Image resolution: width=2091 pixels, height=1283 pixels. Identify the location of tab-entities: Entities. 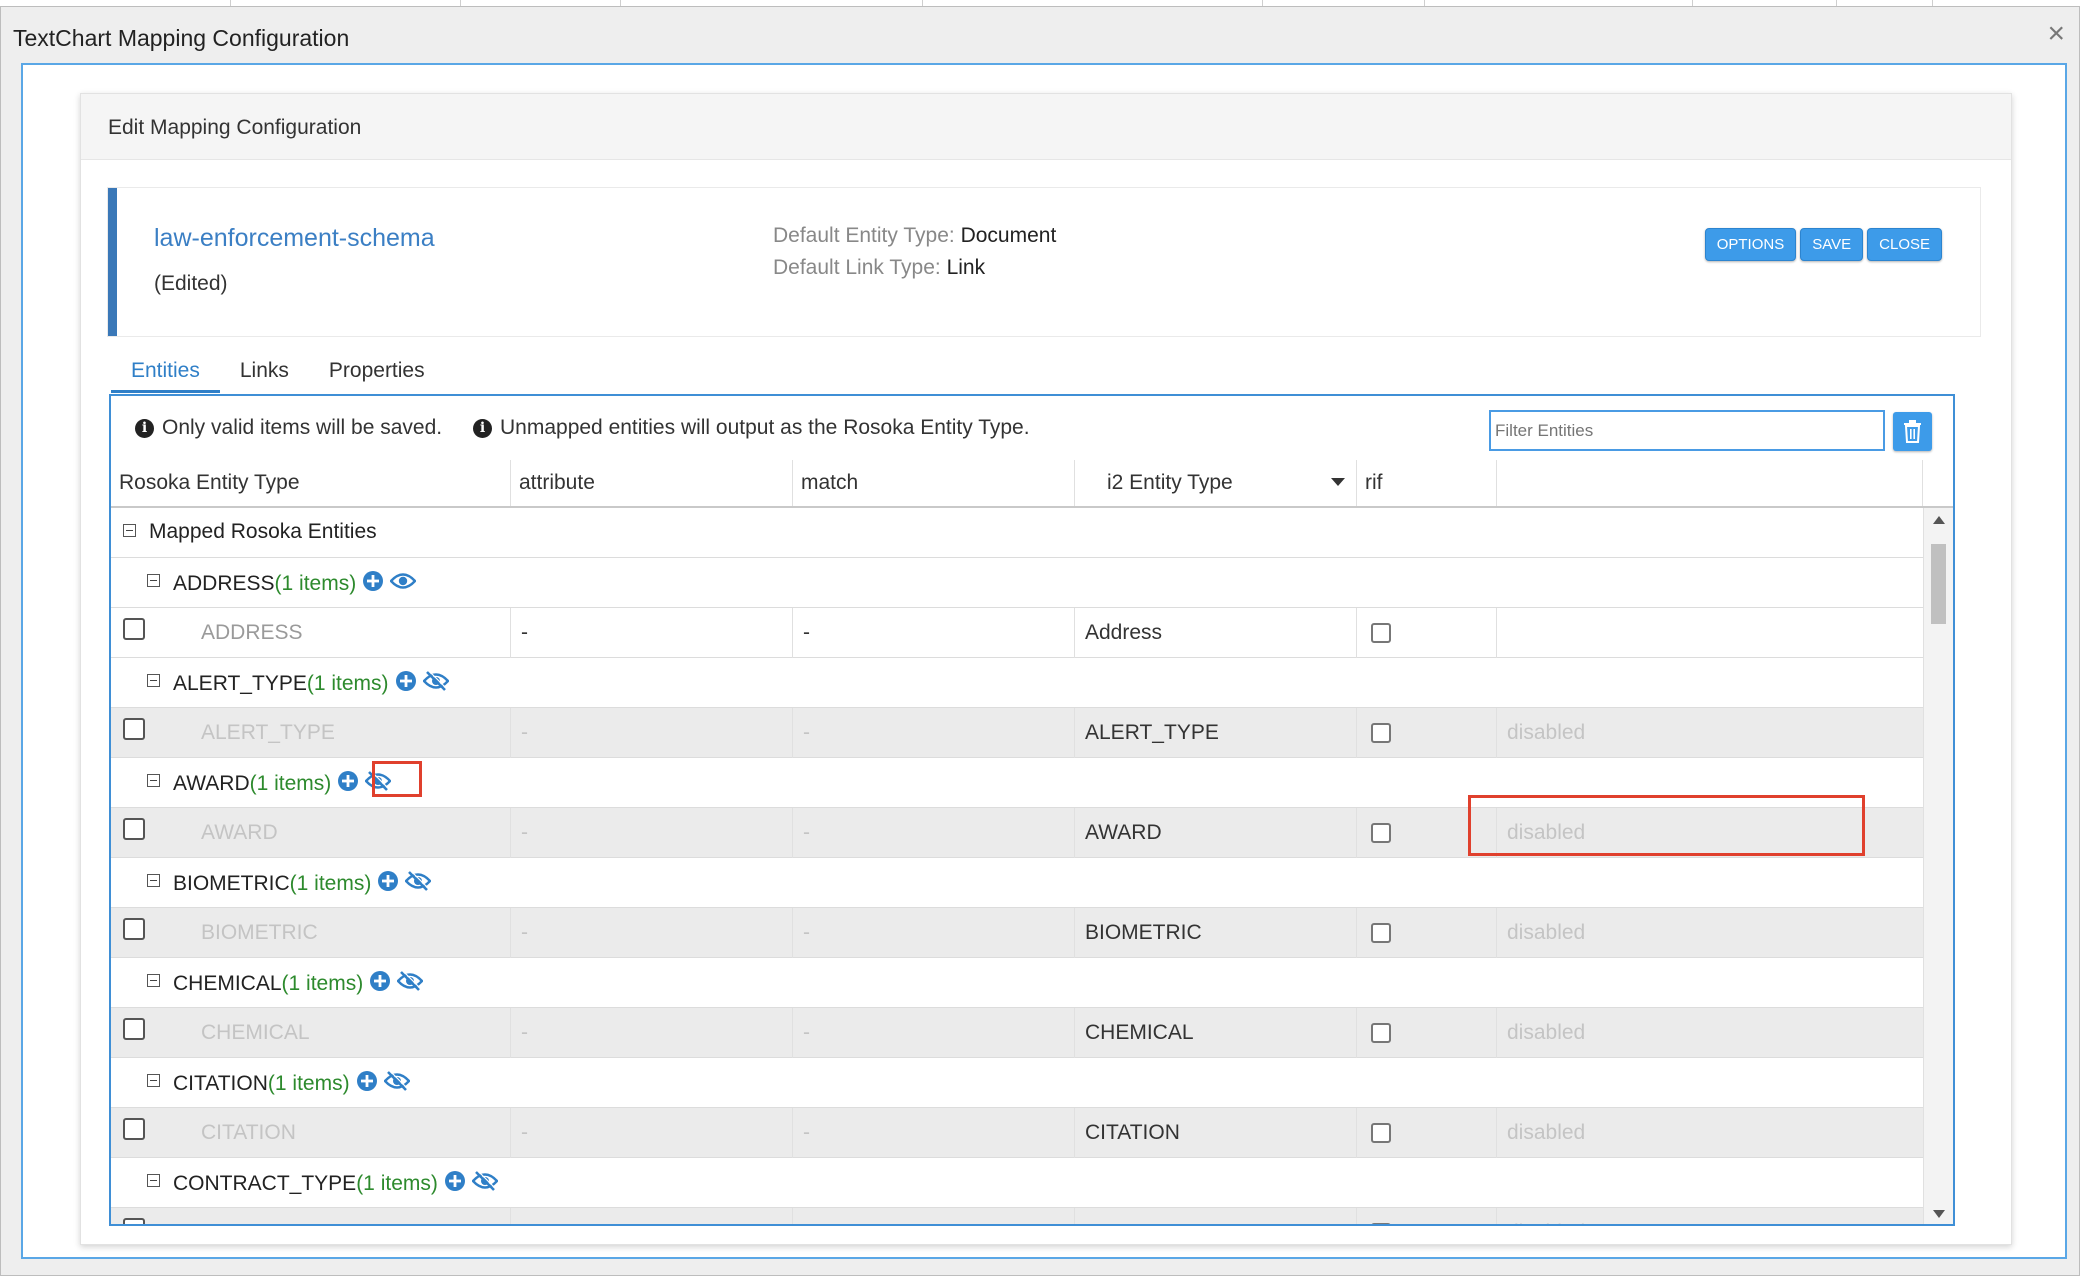
(165, 372).